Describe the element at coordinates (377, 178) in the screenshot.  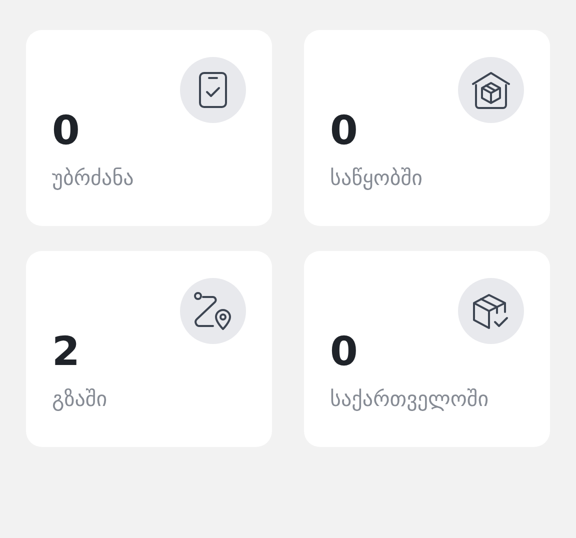
I see `status-label: საწყობში` at that location.